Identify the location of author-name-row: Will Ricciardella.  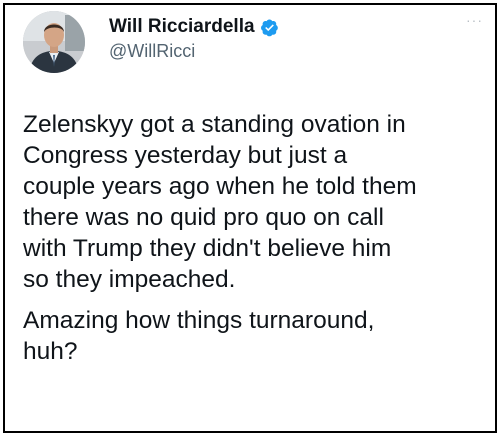
(194, 27).